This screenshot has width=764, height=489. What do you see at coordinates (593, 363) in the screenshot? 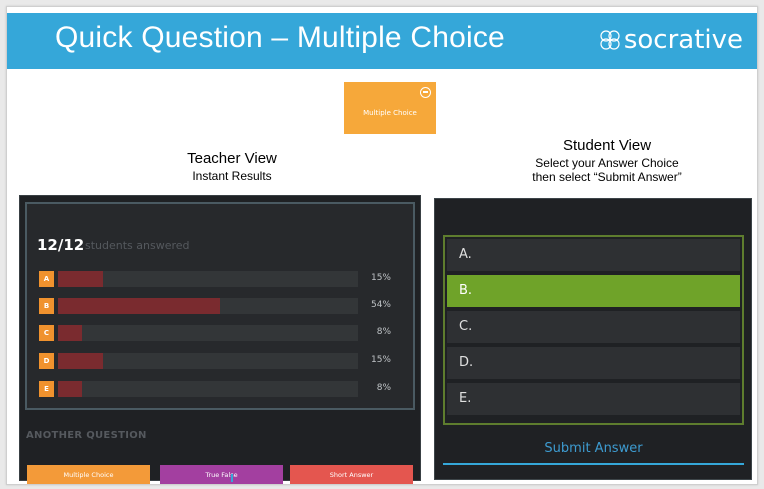
I see `choice-d: D.` at bounding box center [593, 363].